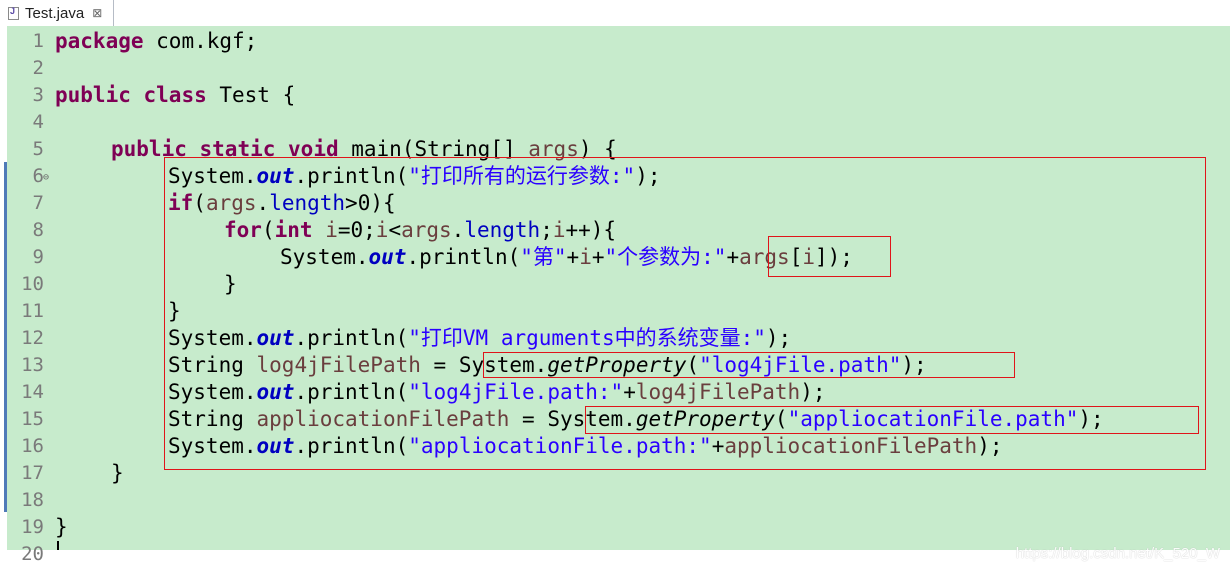  What do you see at coordinates (32, 284) in the screenshot?
I see `line-number: 10` at bounding box center [32, 284].